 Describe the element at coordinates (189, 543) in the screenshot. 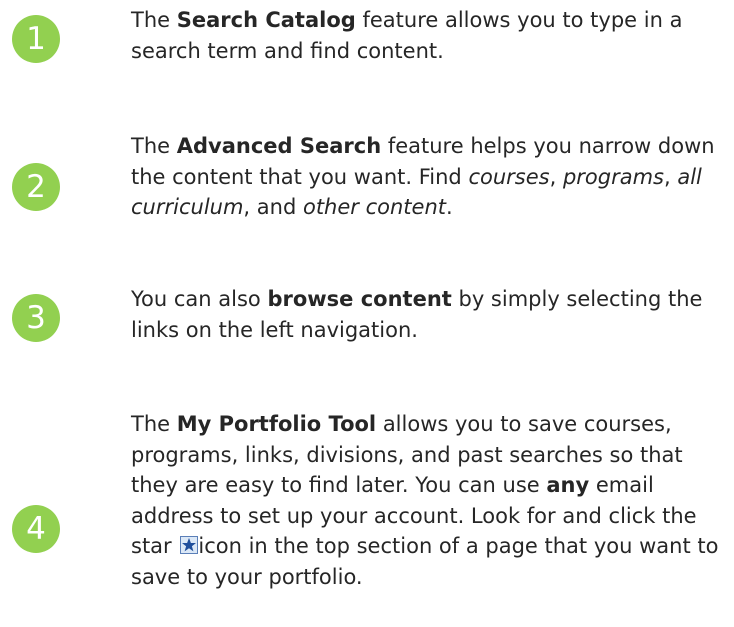

I see `star-icon` at that location.